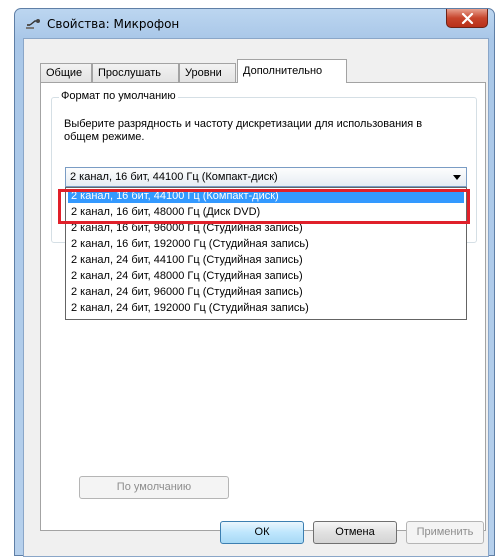 The height and width of the screenshot is (557, 495). I want to click on tab-levels: Уровни, so click(207, 72).